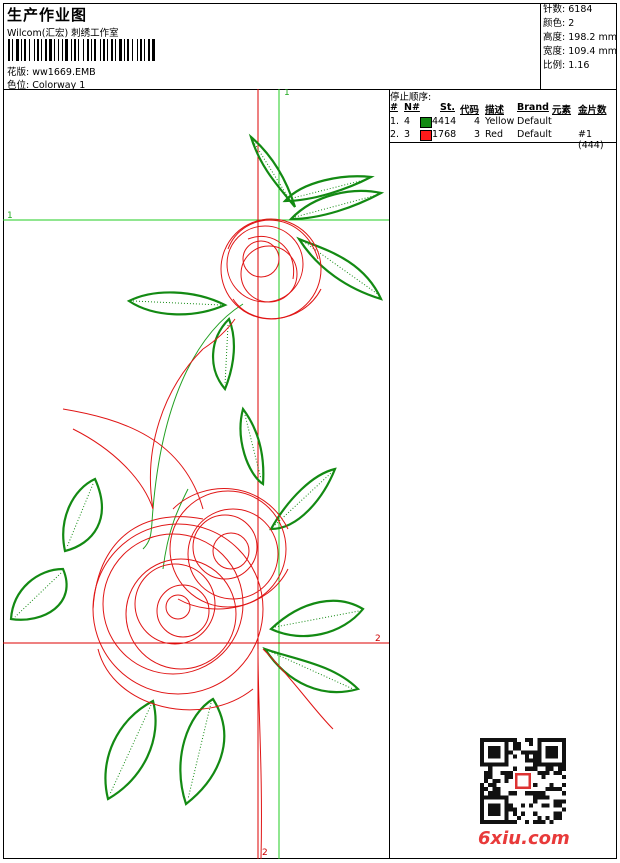 This screenshot has height=863, width=620. What do you see at coordinates (63, 33) in the screenshot?
I see `company-name: Wilcom(汇宏) 刺绣工作室` at bounding box center [63, 33].